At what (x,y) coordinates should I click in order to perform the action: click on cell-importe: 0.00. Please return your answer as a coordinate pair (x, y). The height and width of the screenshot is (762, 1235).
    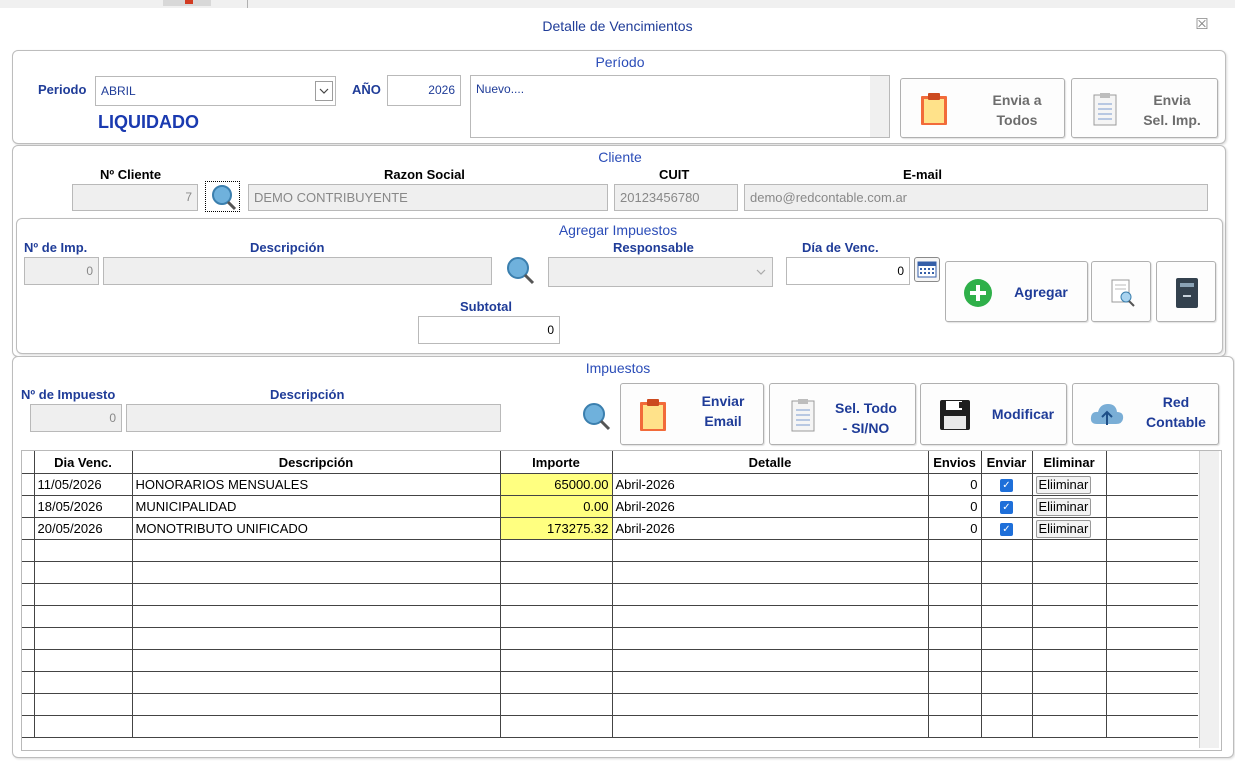
    Looking at the image, I should click on (556, 506).